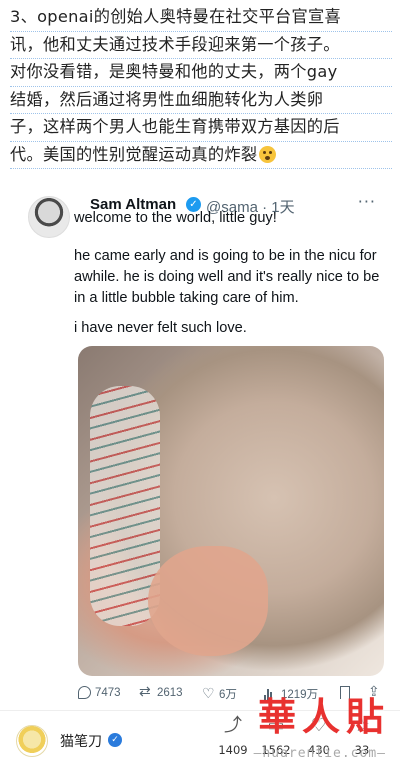  Describe the element at coordinates (362, 725) in the screenshot. I see `star-icon: ☆` at that location.